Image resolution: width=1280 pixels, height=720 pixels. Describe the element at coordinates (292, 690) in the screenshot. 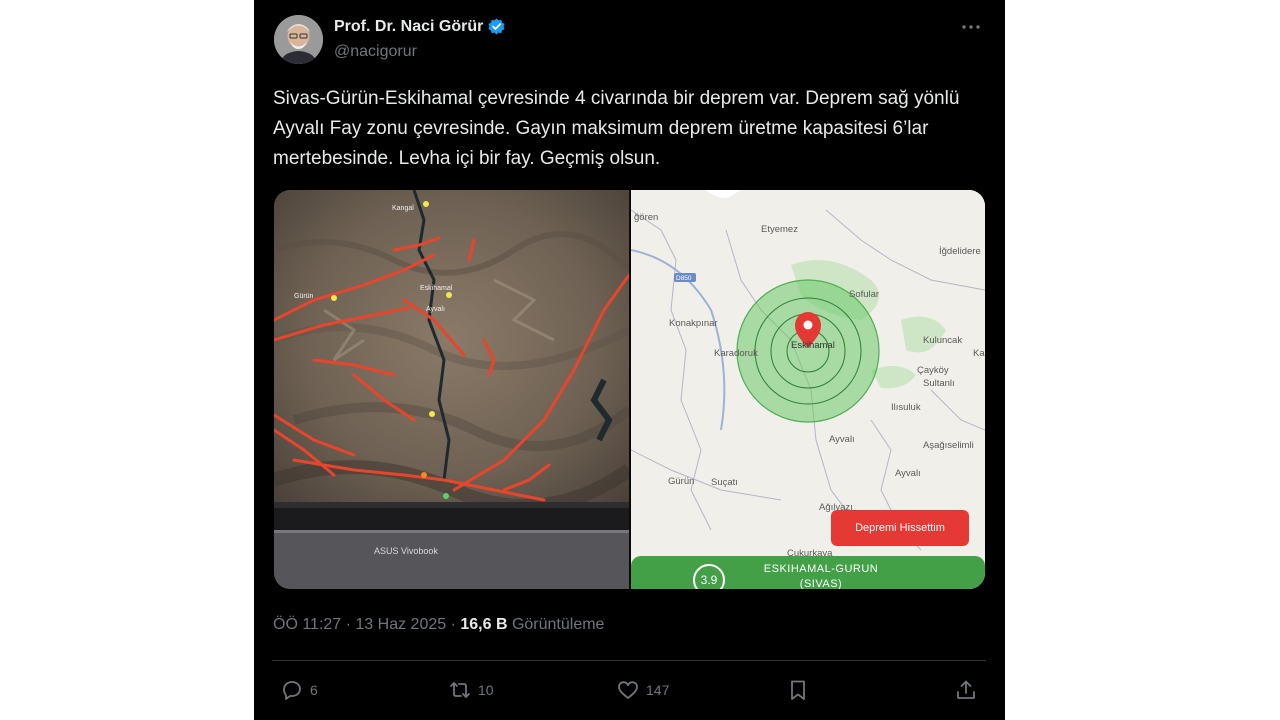

I see `reply-icon` at that location.